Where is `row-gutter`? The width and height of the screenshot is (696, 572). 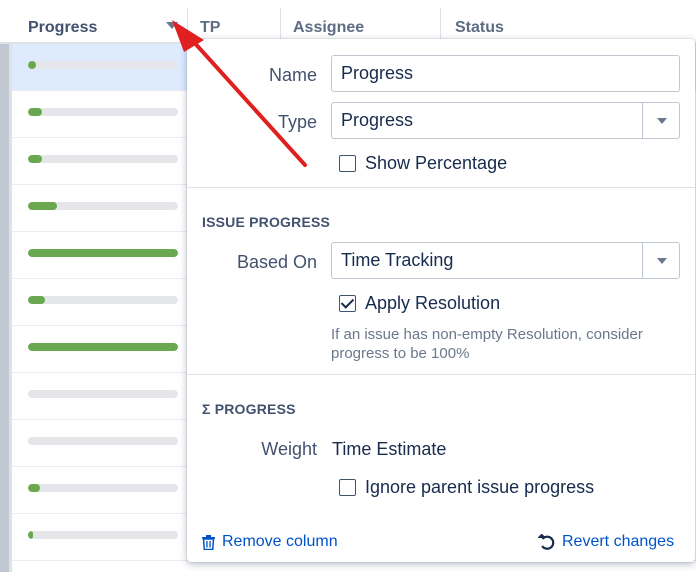 row-gutter is located at coordinates (6, 308).